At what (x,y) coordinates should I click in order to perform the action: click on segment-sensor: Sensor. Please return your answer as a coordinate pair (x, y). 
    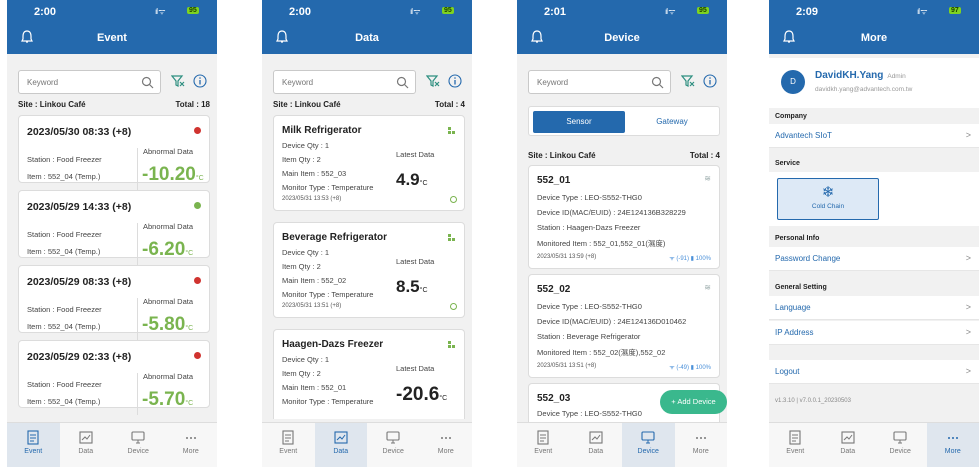
    Looking at the image, I should click on (579, 122).